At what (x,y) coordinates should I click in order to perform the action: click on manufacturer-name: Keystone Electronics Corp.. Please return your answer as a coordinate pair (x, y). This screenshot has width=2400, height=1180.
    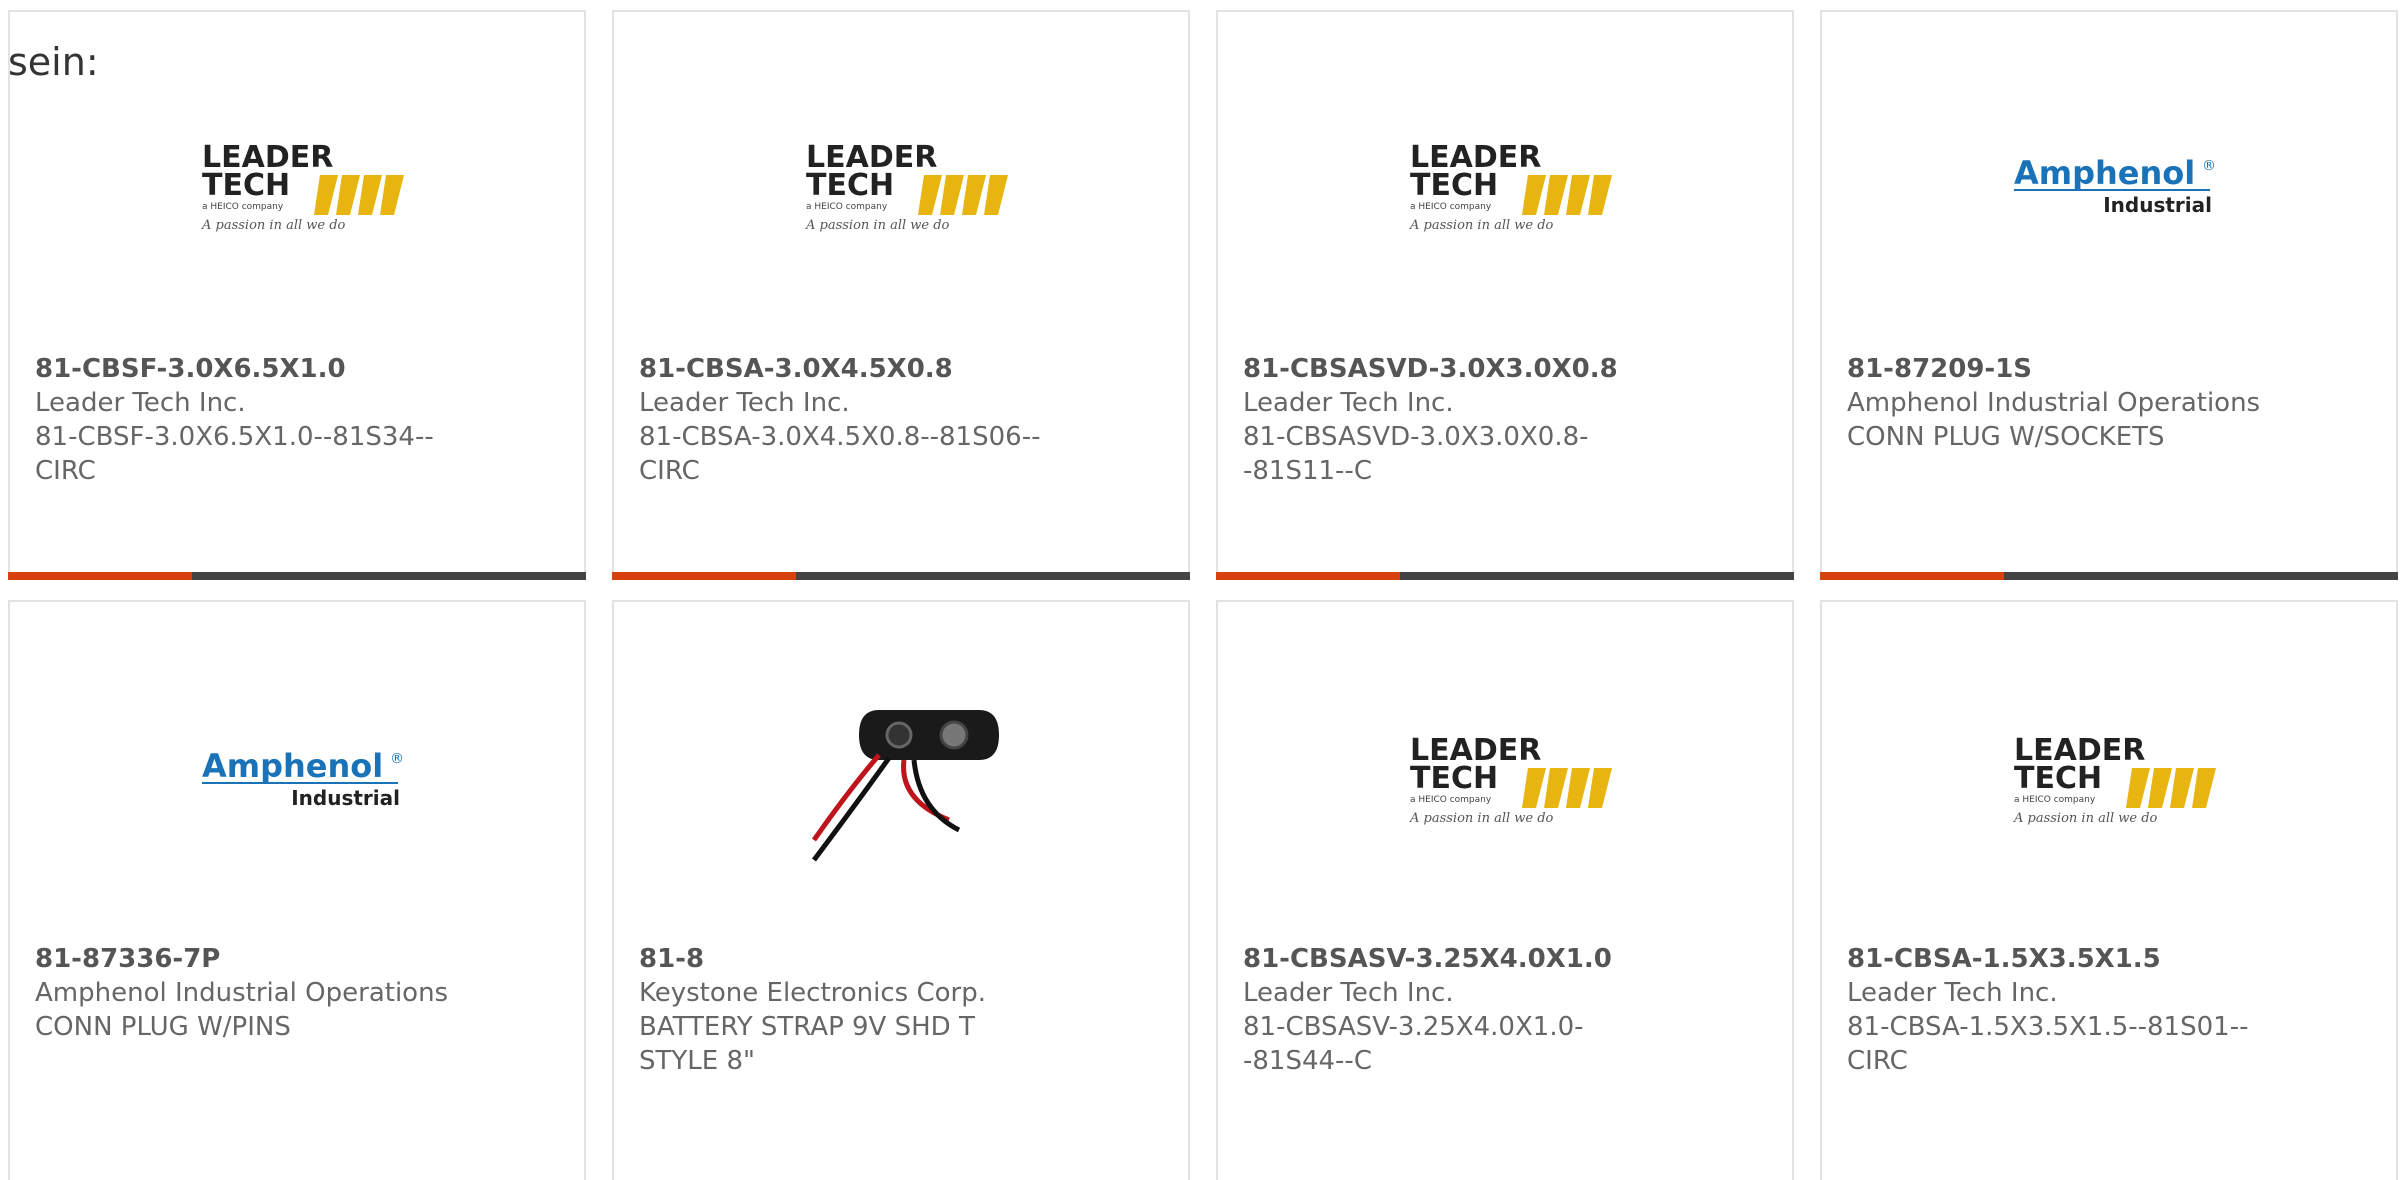
    Looking at the image, I should click on (813, 993).